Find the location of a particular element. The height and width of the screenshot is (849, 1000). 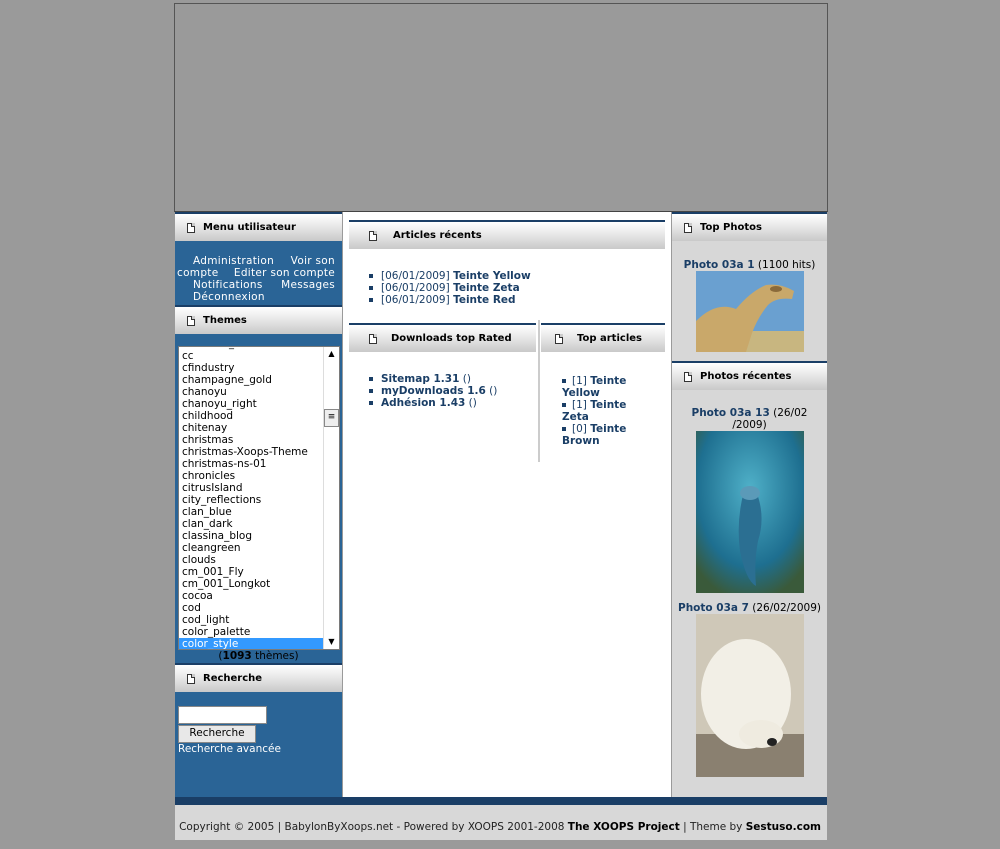

theme-list-scrollbar: ▲ ≡ ▼ is located at coordinates (331, 498).